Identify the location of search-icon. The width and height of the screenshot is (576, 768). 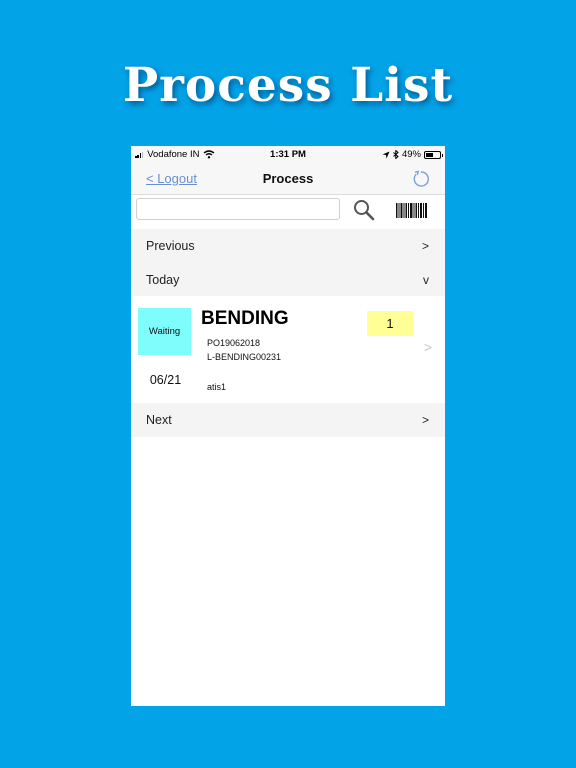
(364, 210).